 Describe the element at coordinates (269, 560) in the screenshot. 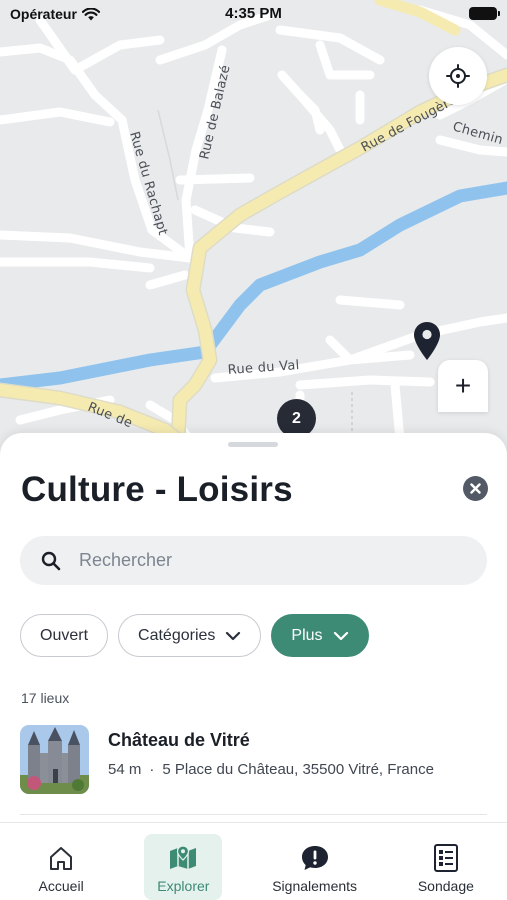

I see `search-input` at that location.